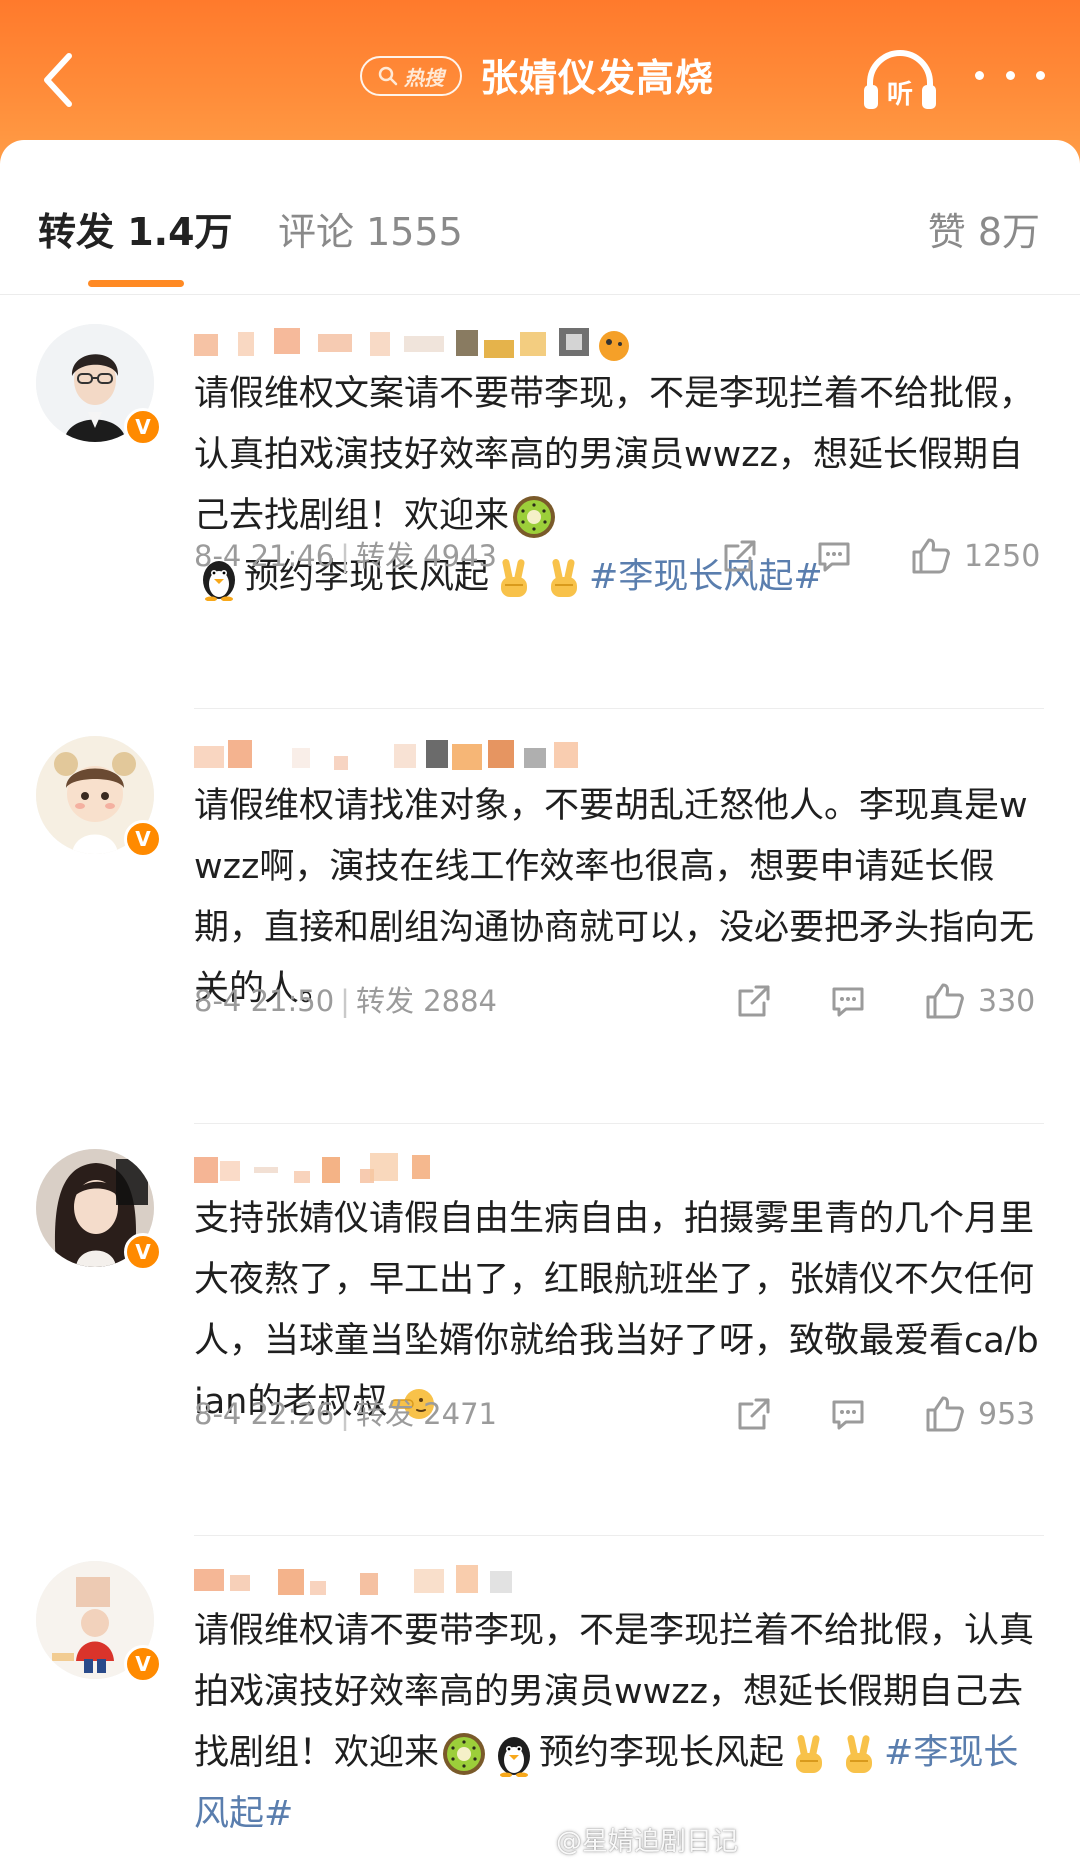 The image size is (1080, 1871). I want to click on like-button: 953, so click(979, 1414).